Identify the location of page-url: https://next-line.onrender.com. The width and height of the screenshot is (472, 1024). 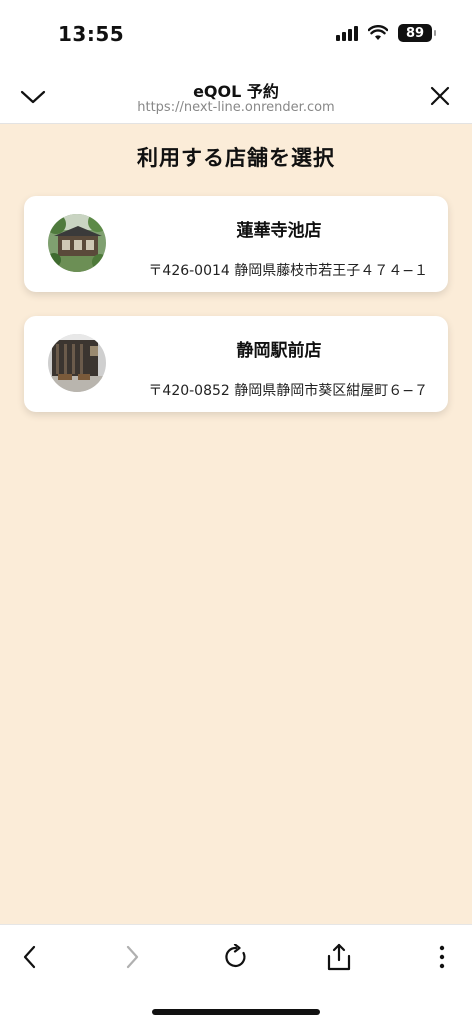
(236, 107).